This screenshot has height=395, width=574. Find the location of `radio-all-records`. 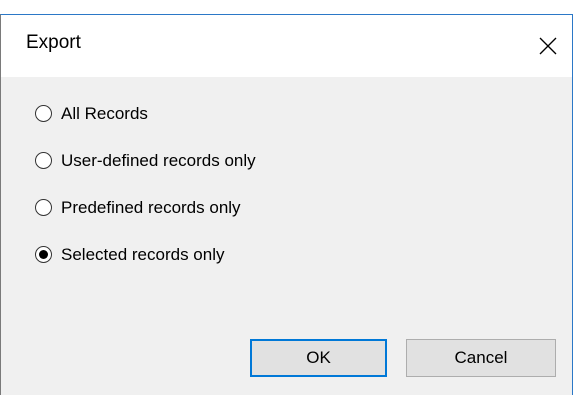

radio-all-records is located at coordinates (43, 113).